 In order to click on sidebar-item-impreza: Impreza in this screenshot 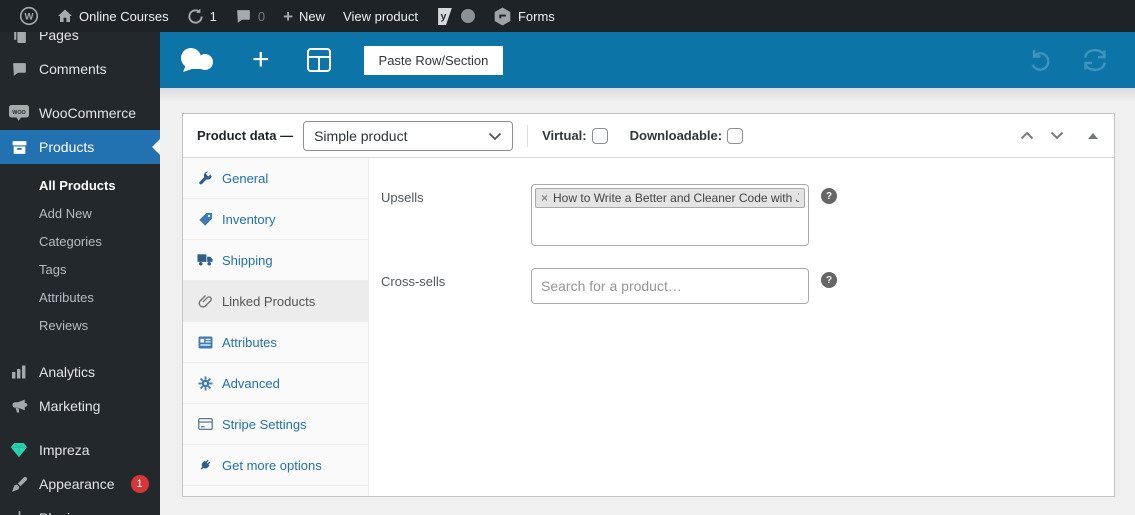, I will do `click(80, 450)`.